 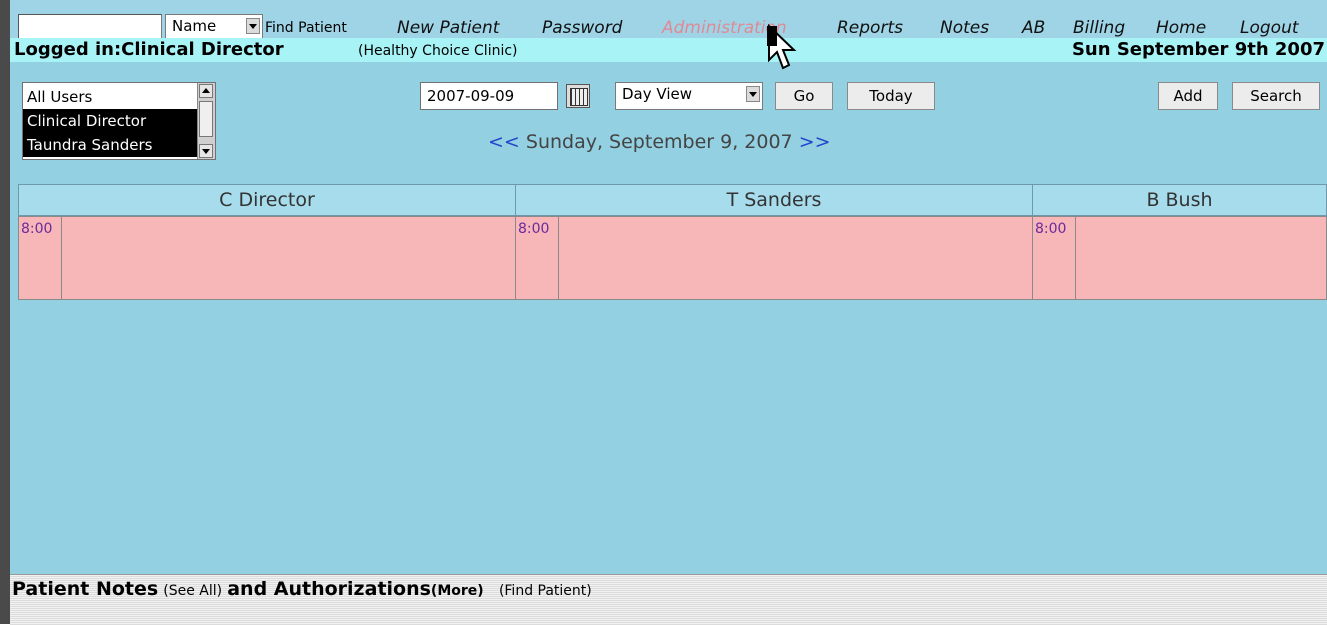 What do you see at coordinates (1181, 28) in the screenshot?
I see `menu-home: Home` at bounding box center [1181, 28].